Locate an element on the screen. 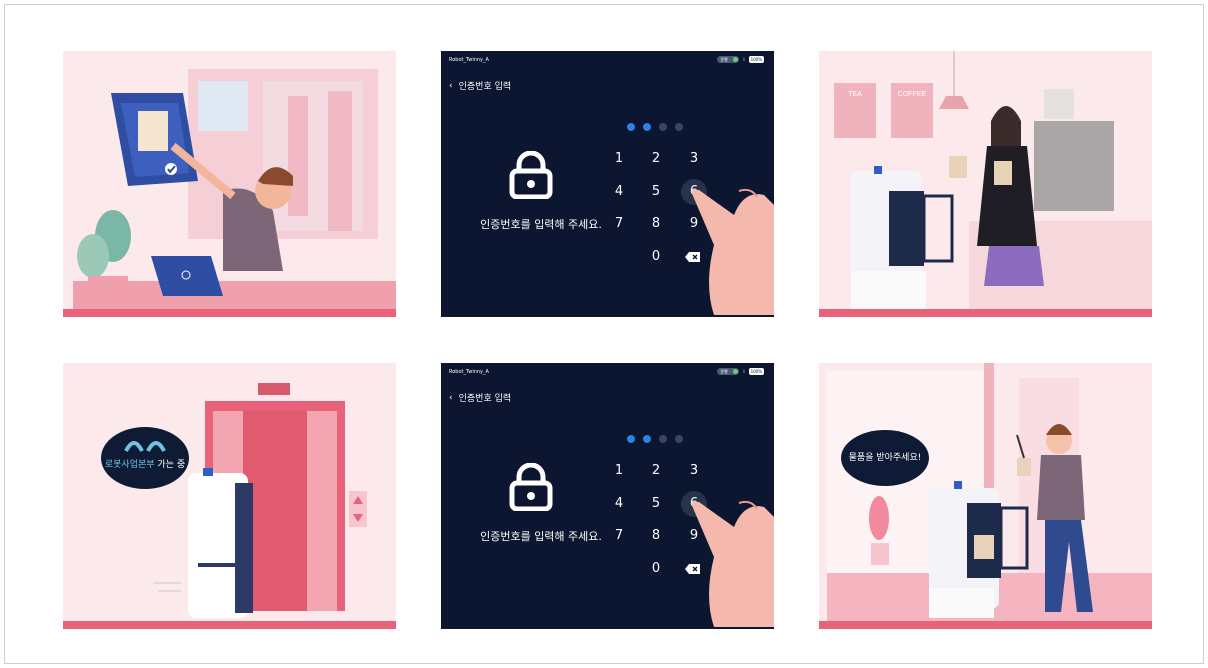 This screenshot has height=668, width=1208. illustration-order is located at coordinates (229, 184).